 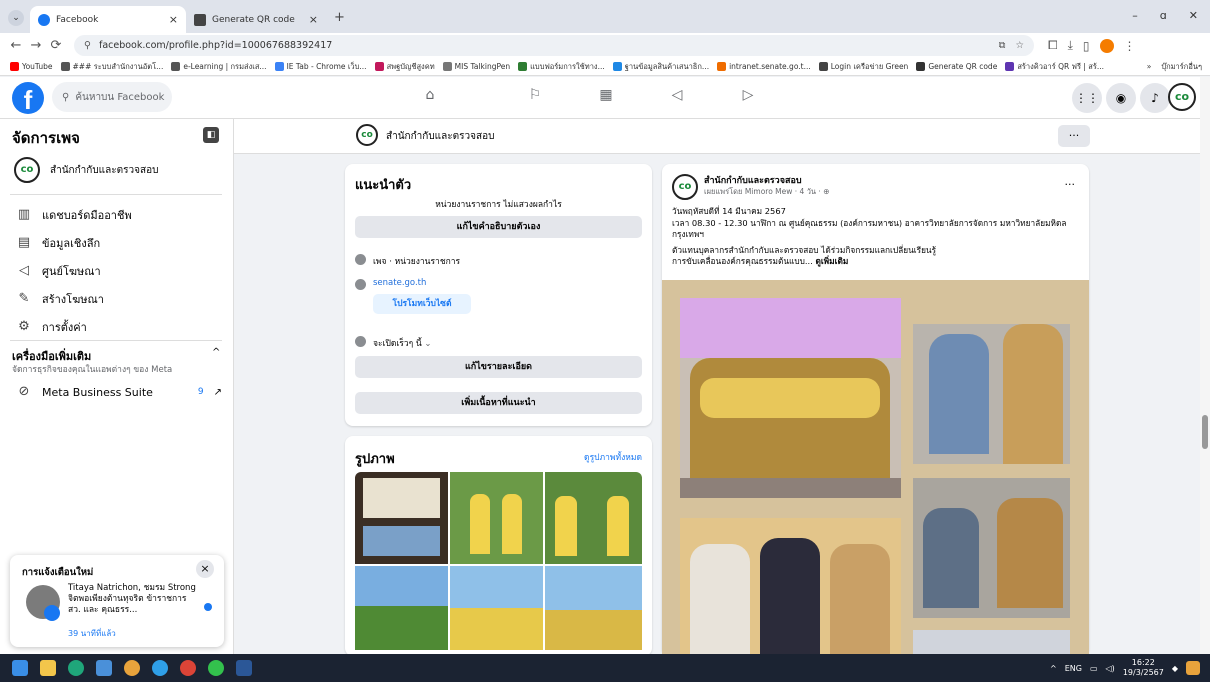 I want to click on back-icon: ←, so click(x=16, y=45).